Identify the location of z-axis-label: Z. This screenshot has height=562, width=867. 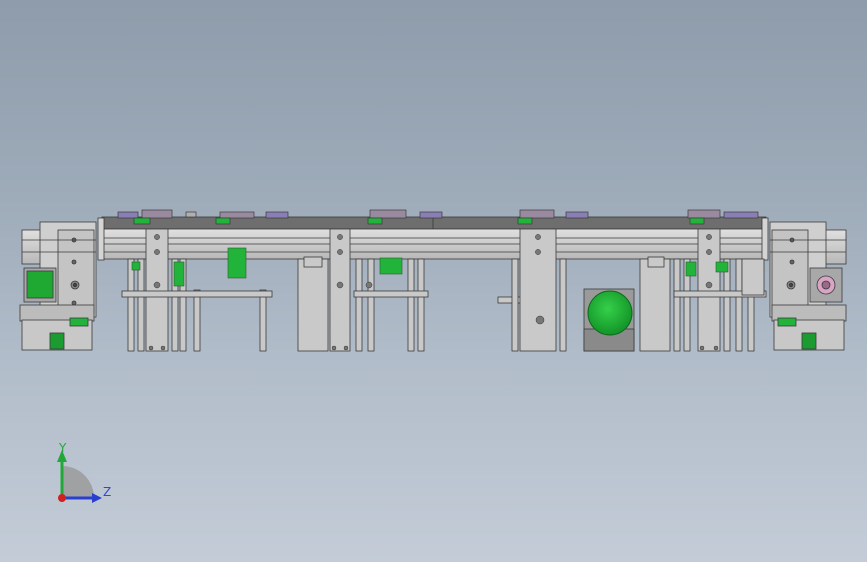
(107, 492).